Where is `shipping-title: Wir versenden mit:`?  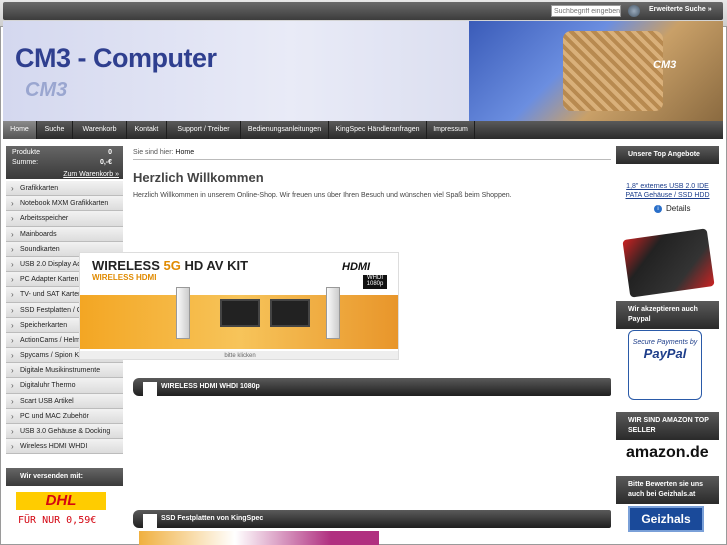 shipping-title: Wir versenden mit: is located at coordinates (64, 477).